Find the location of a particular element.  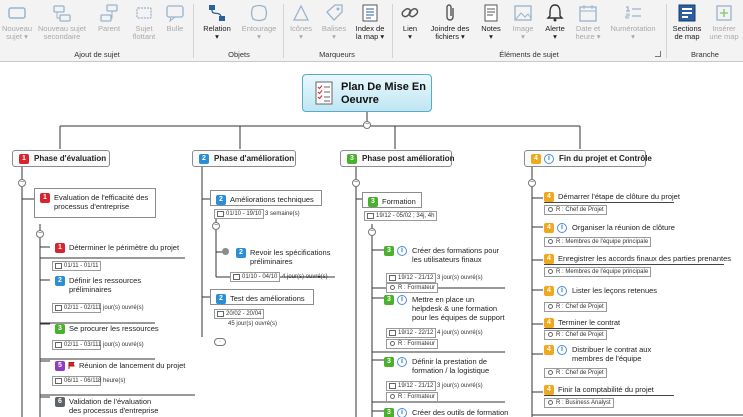

parent-button: Parent is located at coordinates (109, 25).